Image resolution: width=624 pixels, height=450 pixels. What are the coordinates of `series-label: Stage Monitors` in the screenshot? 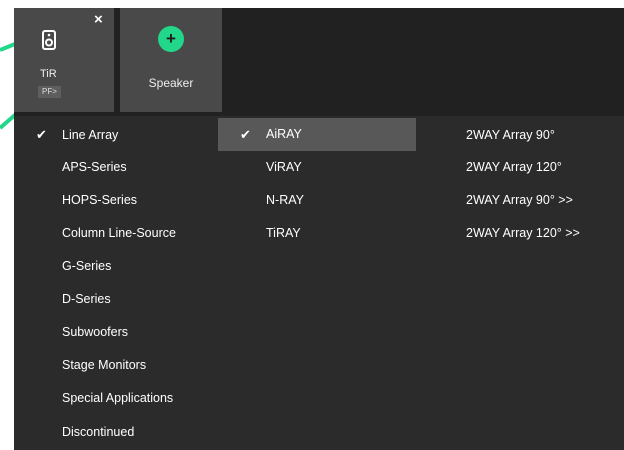 It's located at (104, 365).